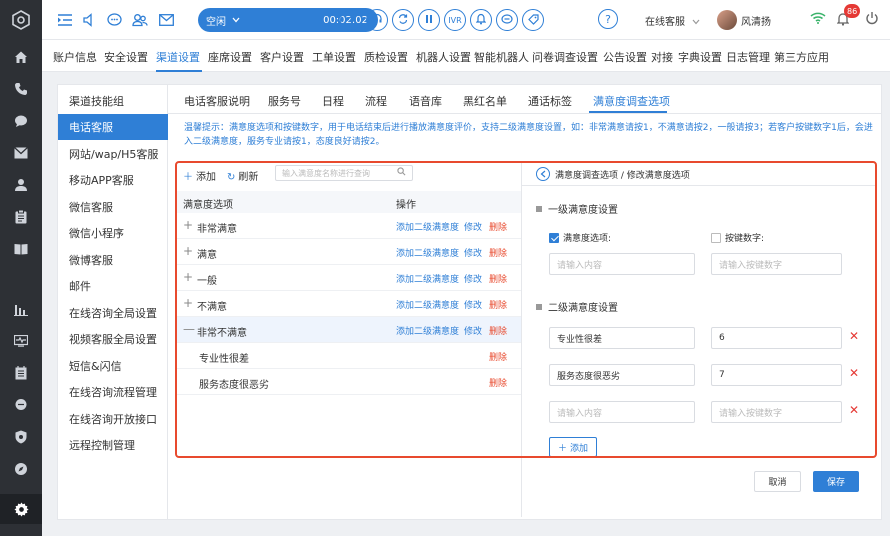 Image resolution: width=890 pixels, height=536 pixels. I want to click on nav-item-customer: 客户设置, so click(282, 57).